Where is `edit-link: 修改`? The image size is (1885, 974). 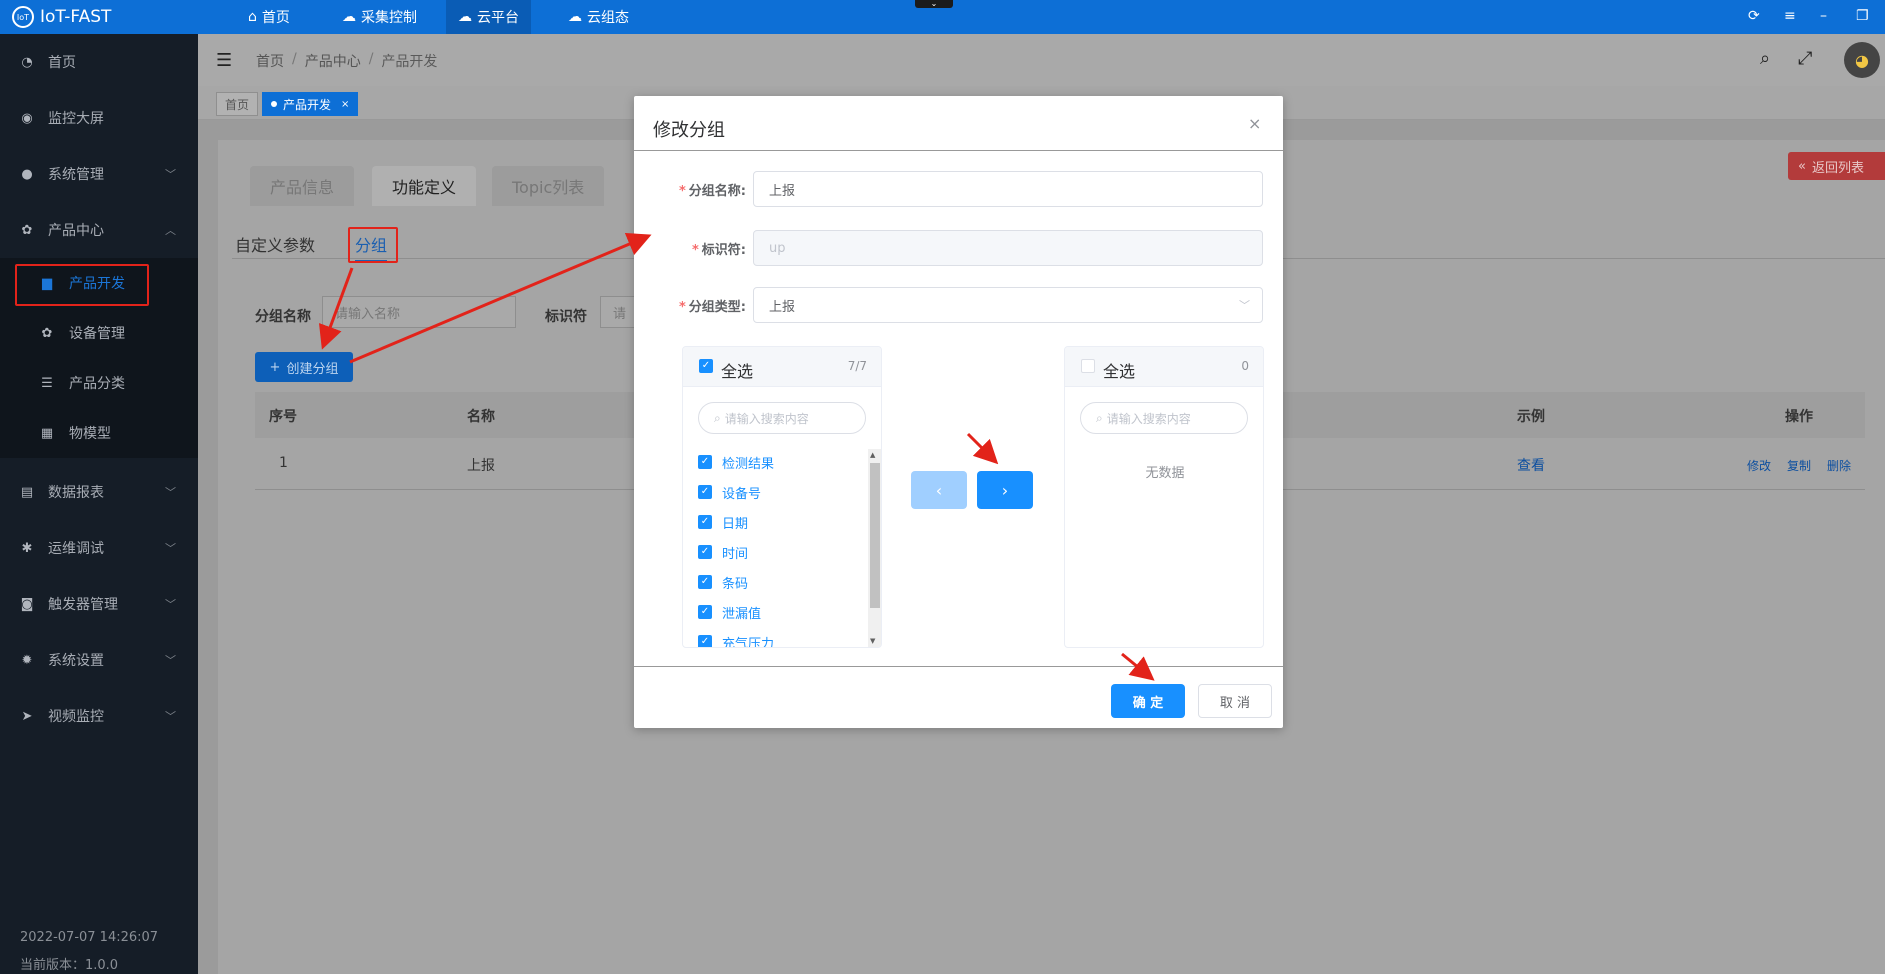
edit-link: 修改 is located at coordinates (1759, 465).